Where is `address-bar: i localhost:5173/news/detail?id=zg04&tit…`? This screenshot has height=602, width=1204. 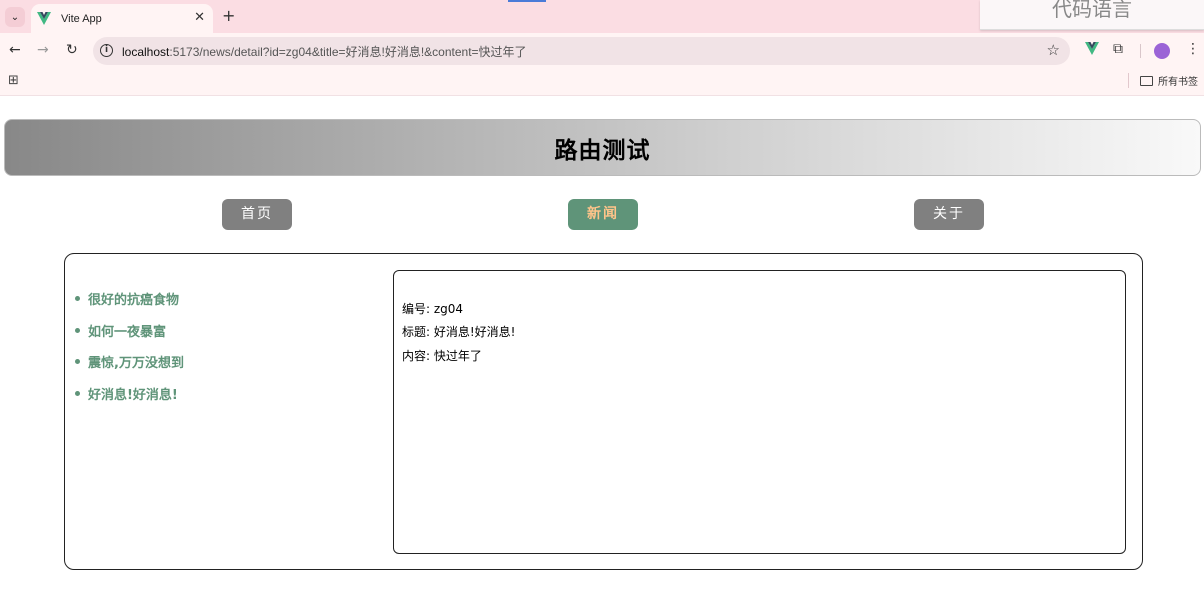
address-bar: i localhost:5173/news/detail?id=zg04&tit… is located at coordinates (581, 51).